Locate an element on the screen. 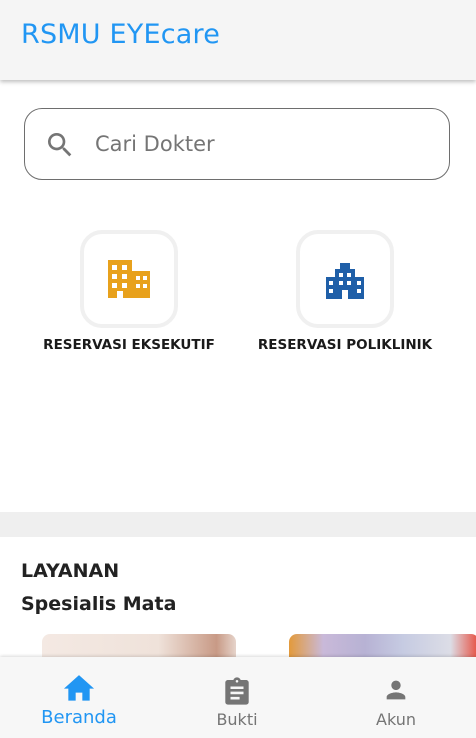  clipboard-icon is located at coordinates (237, 691).